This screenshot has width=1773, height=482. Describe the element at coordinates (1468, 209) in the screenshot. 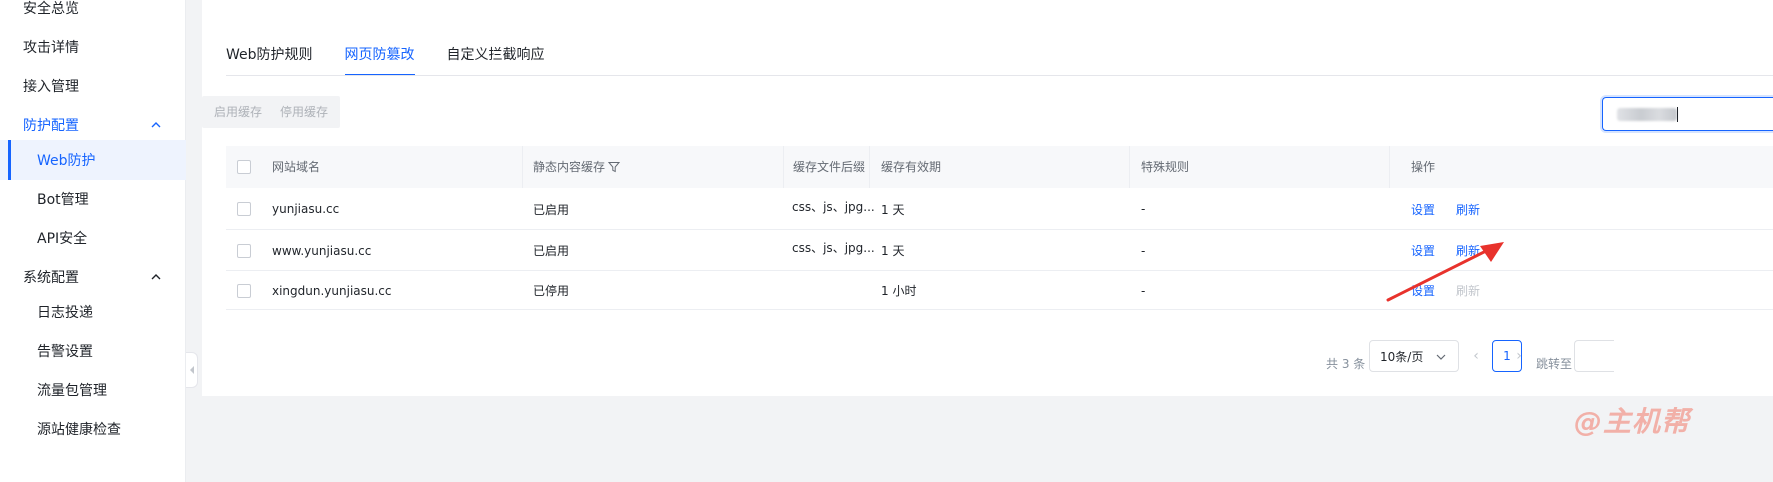

I see `refresh-link: 刷新` at that location.